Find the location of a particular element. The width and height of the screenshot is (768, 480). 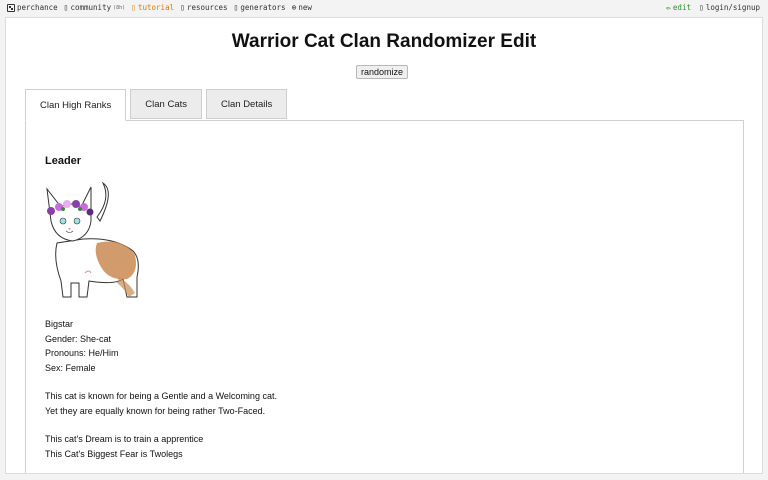

nav-tutorial: ▯ tutorial is located at coordinates (152, 7).